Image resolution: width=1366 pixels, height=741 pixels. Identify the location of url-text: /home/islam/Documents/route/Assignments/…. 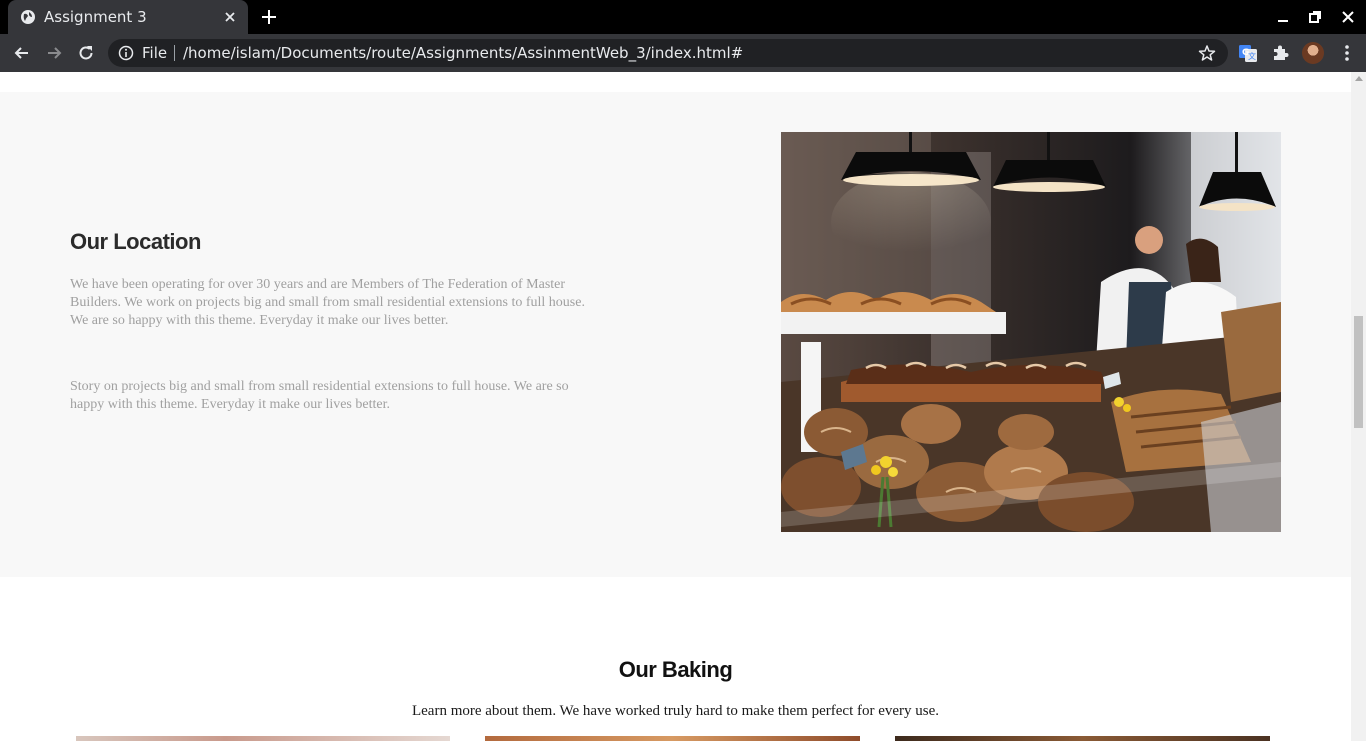
(463, 53).